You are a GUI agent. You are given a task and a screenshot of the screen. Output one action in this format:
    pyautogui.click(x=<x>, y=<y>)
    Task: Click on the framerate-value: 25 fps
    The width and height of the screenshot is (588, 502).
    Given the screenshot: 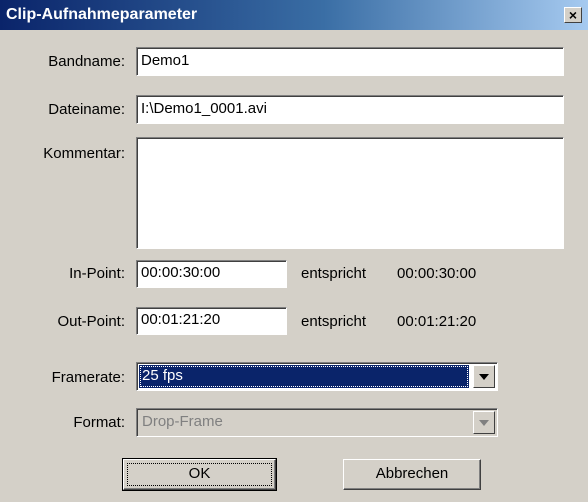 What is the action you would take?
    pyautogui.click(x=304, y=376)
    